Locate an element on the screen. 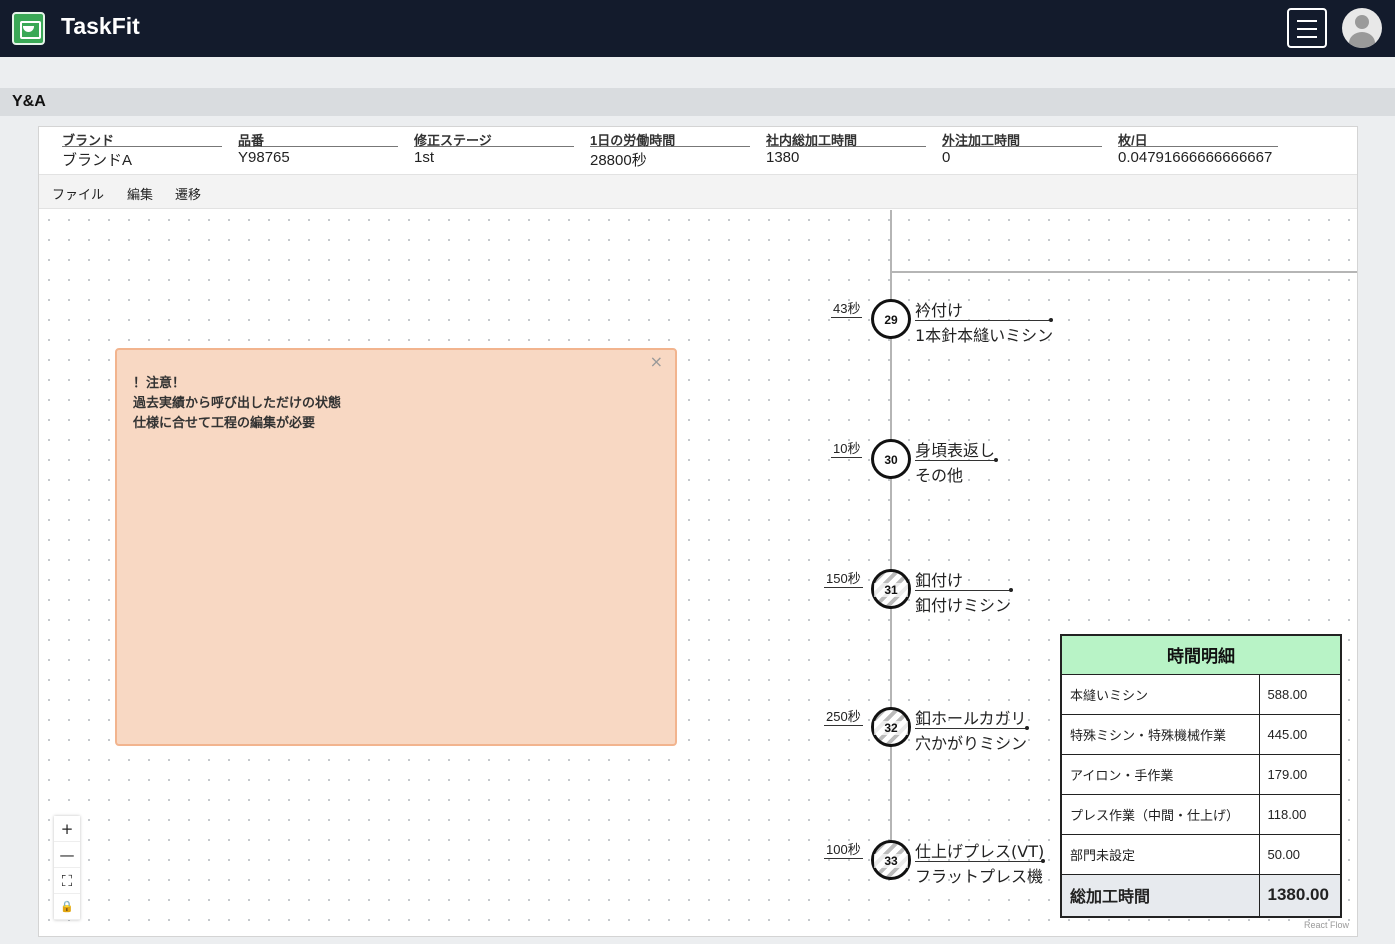  info-value: 0 is located at coordinates (946, 157).